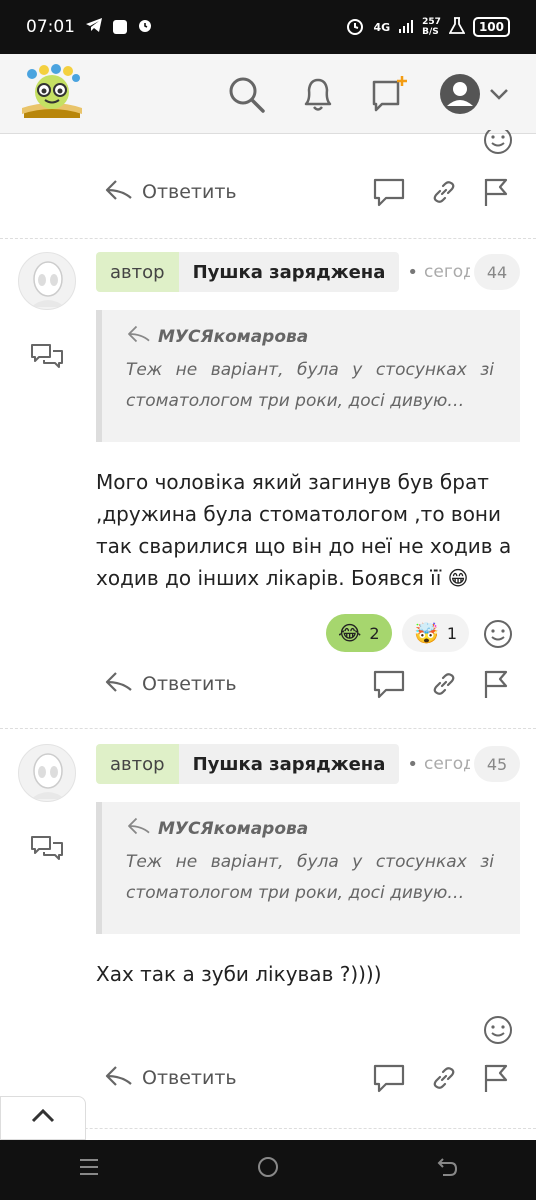  I want to click on reaction-emoji: 🤯, so click(426, 633).